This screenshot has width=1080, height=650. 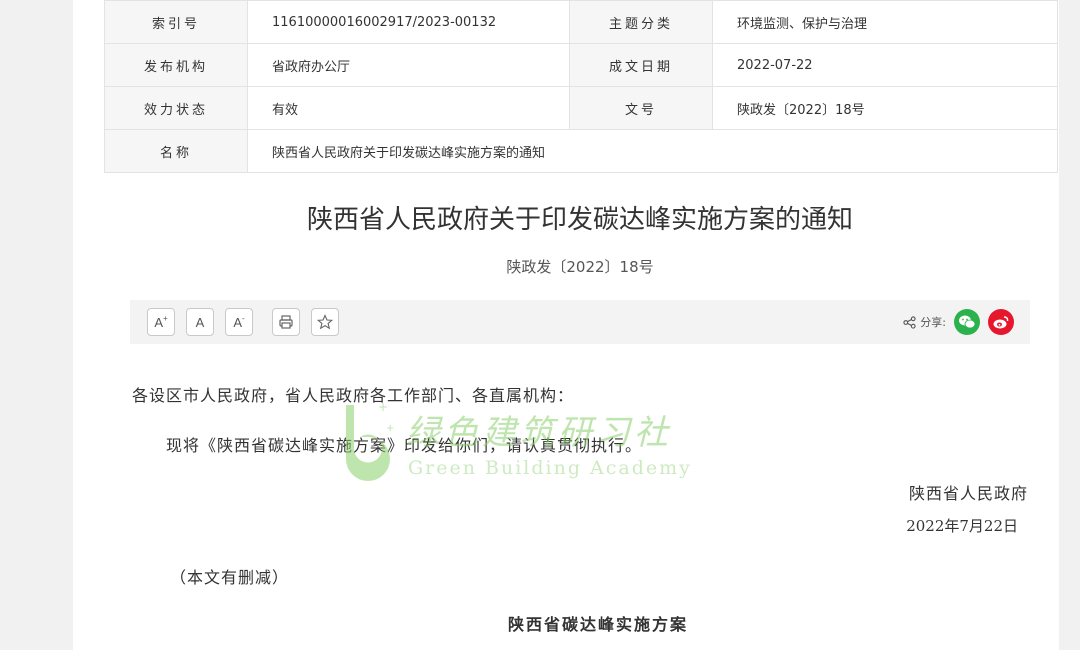 What do you see at coordinates (158, 322) in the screenshot?
I see `font-increase-label: A` at bounding box center [158, 322].